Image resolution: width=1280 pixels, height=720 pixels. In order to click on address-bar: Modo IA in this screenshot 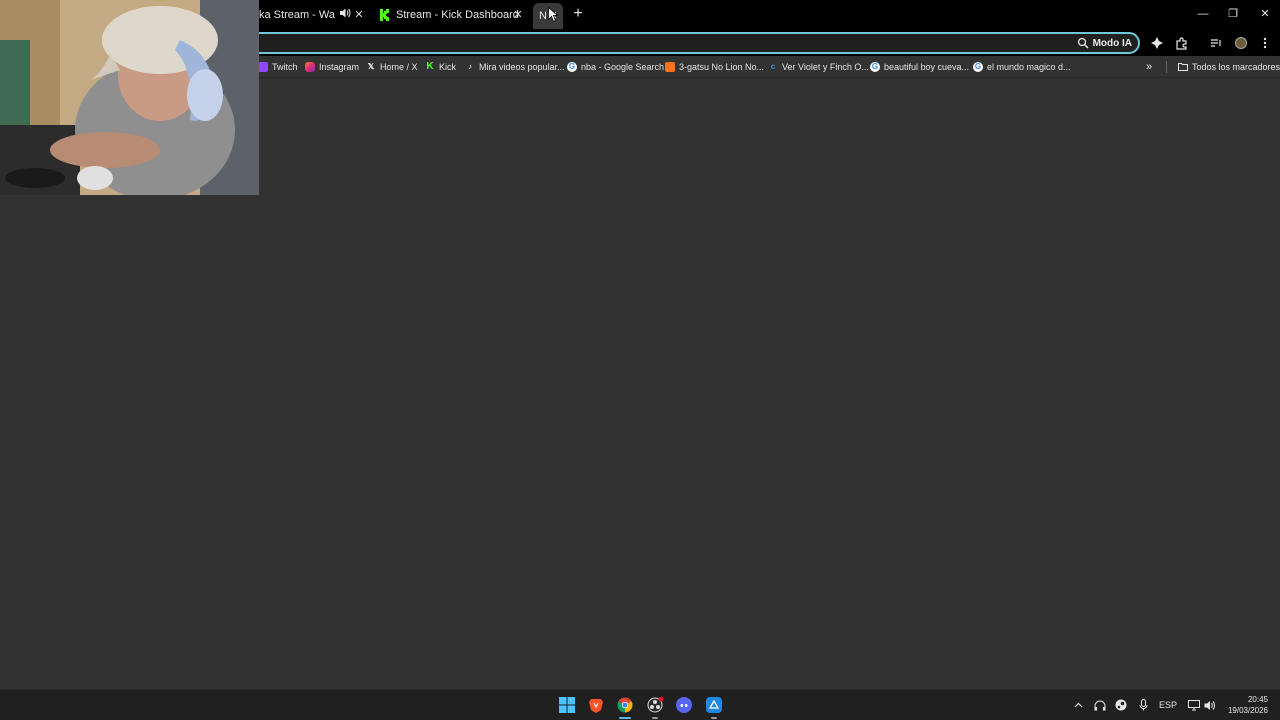, I will do `click(694, 43)`.